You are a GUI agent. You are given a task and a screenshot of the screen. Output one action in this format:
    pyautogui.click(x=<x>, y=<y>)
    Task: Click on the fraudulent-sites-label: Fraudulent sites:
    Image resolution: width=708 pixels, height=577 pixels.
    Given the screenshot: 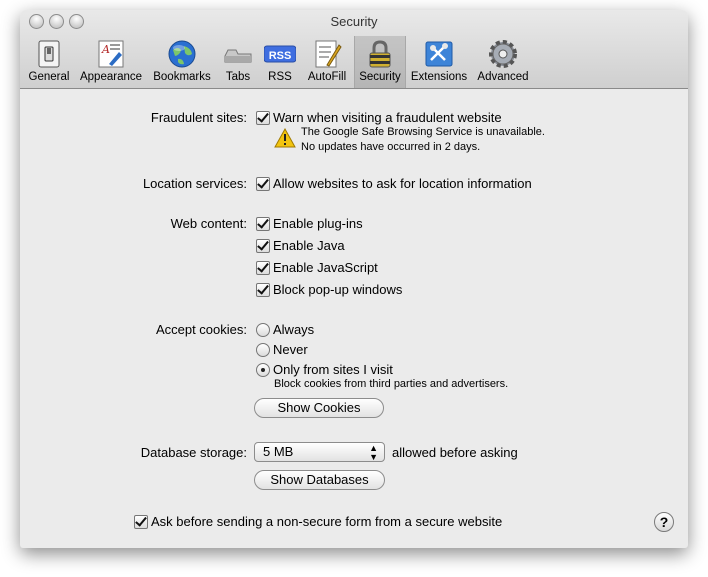 What is the action you would take?
    pyautogui.click(x=198, y=117)
    